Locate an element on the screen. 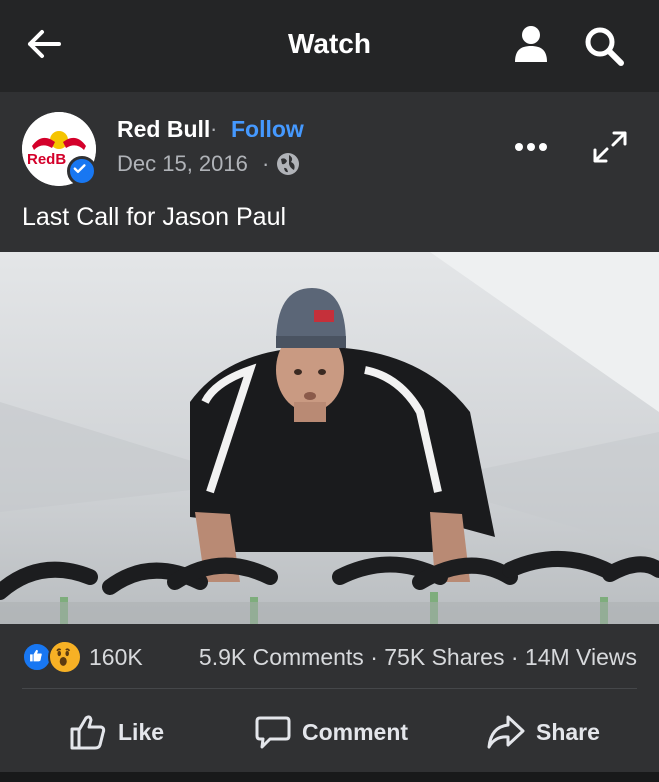 This screenshot has width=659, height=782. wow-reaction-icon is located at coordinates (65, 657).